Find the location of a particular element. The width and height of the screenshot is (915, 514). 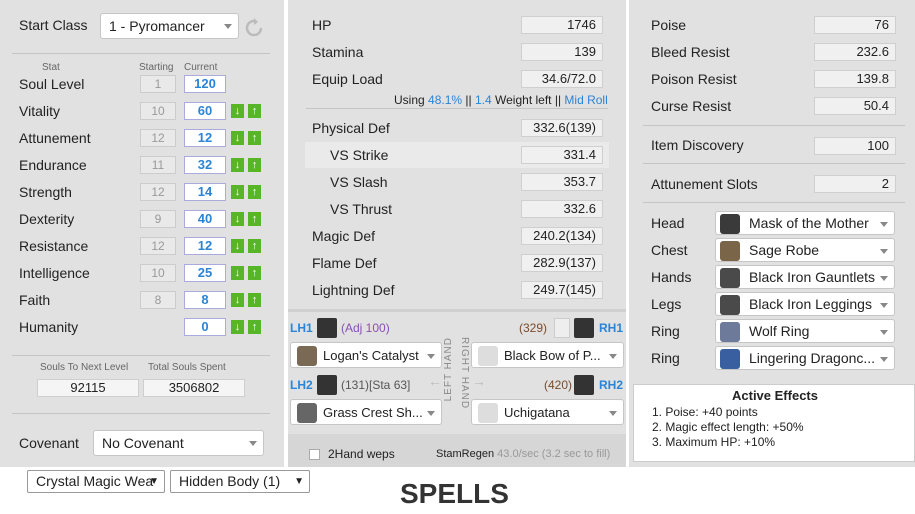

resist-label: Curse Resist is located at coordinates (691, 106).